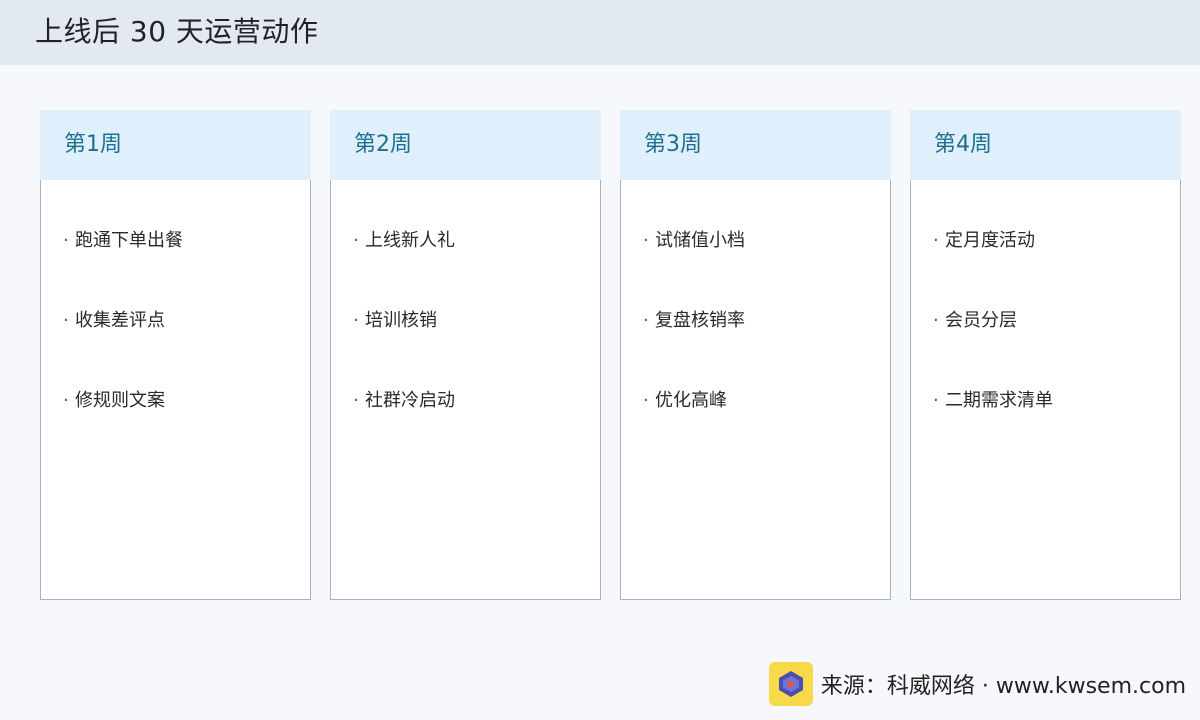 The height and width of the screenshot is (720, 1200). Describe the element at coordinates (404, 268) in the screenshot. I see `task-item: · 上线新人礼` at that location.